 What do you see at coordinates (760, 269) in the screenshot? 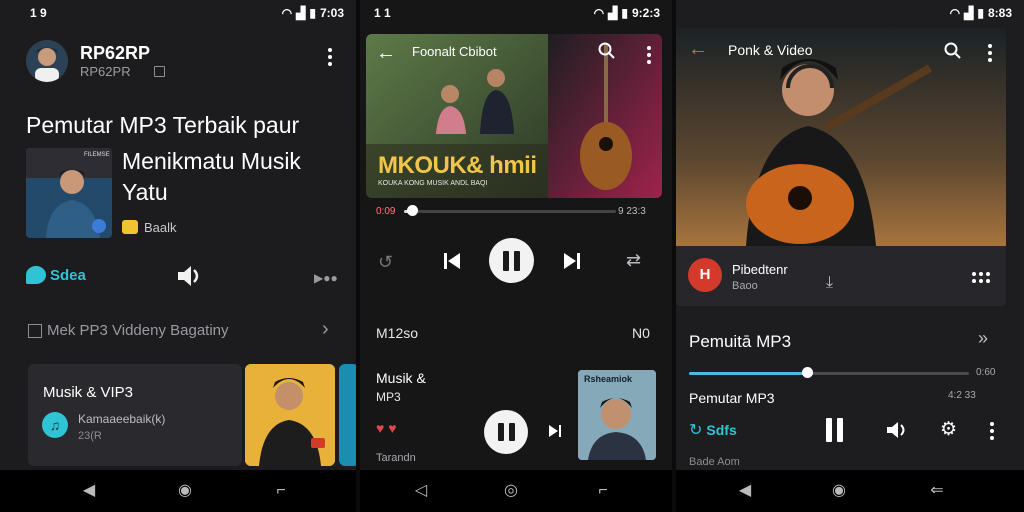
I see `artist-name: Pibedtenr` at bounding box center [760, 269].